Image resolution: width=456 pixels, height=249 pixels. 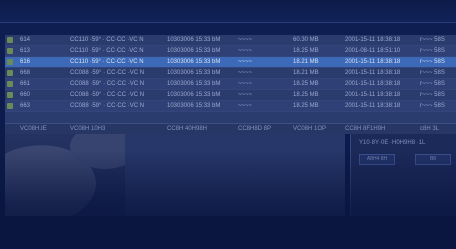 What do you see at coordinates (25, 62) in the screenshot?
I see `row-id: 616` at bounding box center [25, 62].